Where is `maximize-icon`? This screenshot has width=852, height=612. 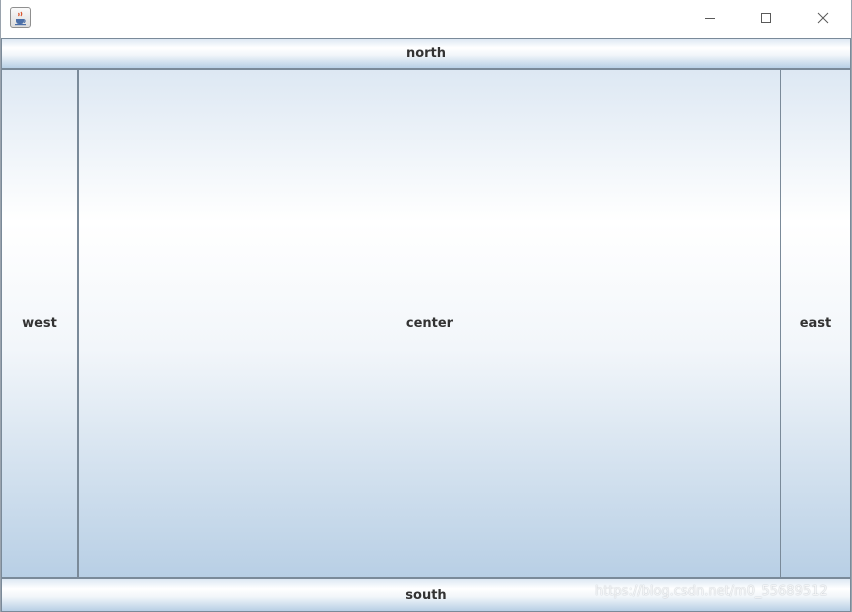 maximize-icon is located at coordinates (766, 18).